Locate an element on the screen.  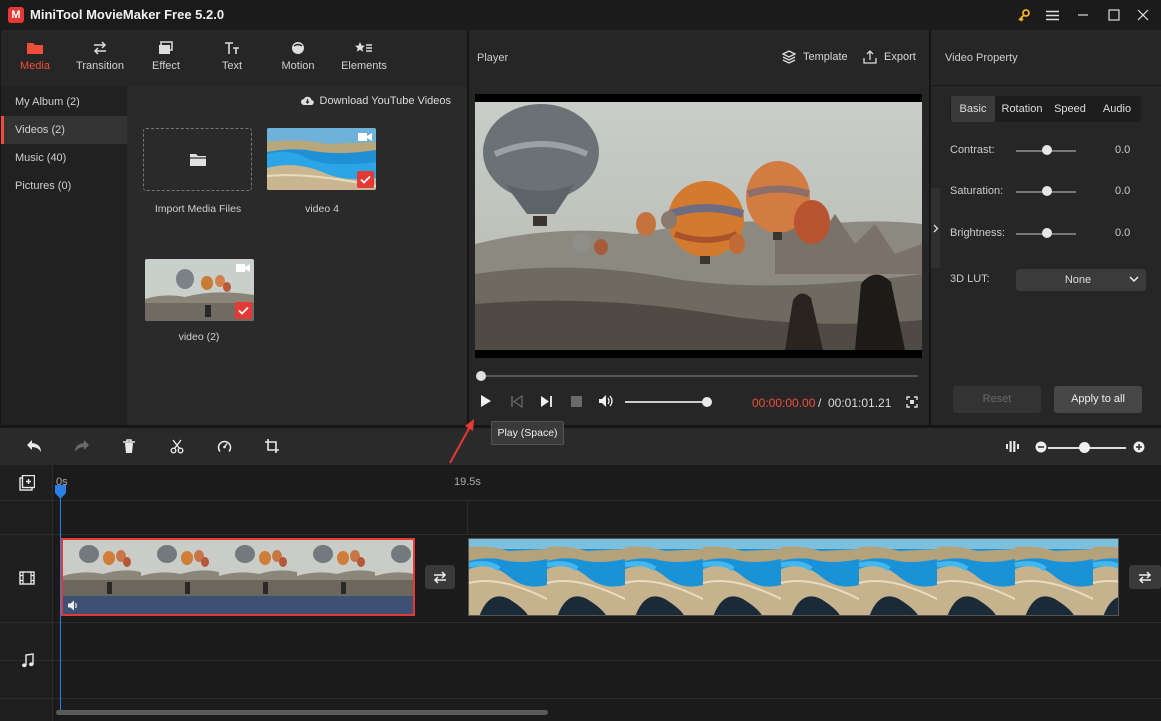
tab-motion: Motion is located at coordinates (298, 59).